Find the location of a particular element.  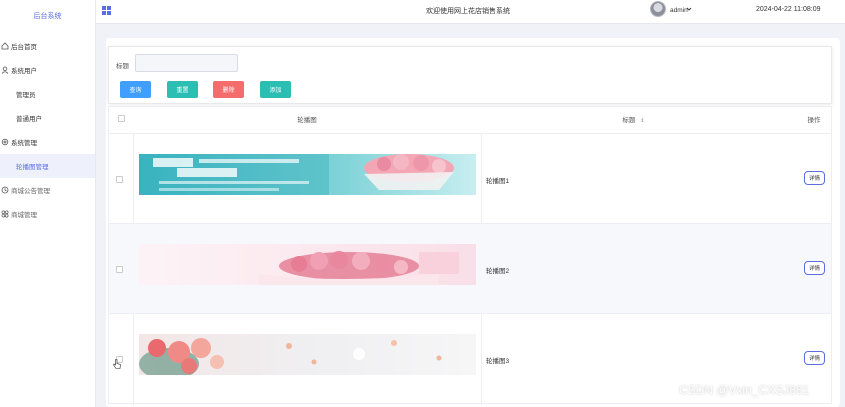

sort-icon: ⇕ is located at coordinates (642, 121).